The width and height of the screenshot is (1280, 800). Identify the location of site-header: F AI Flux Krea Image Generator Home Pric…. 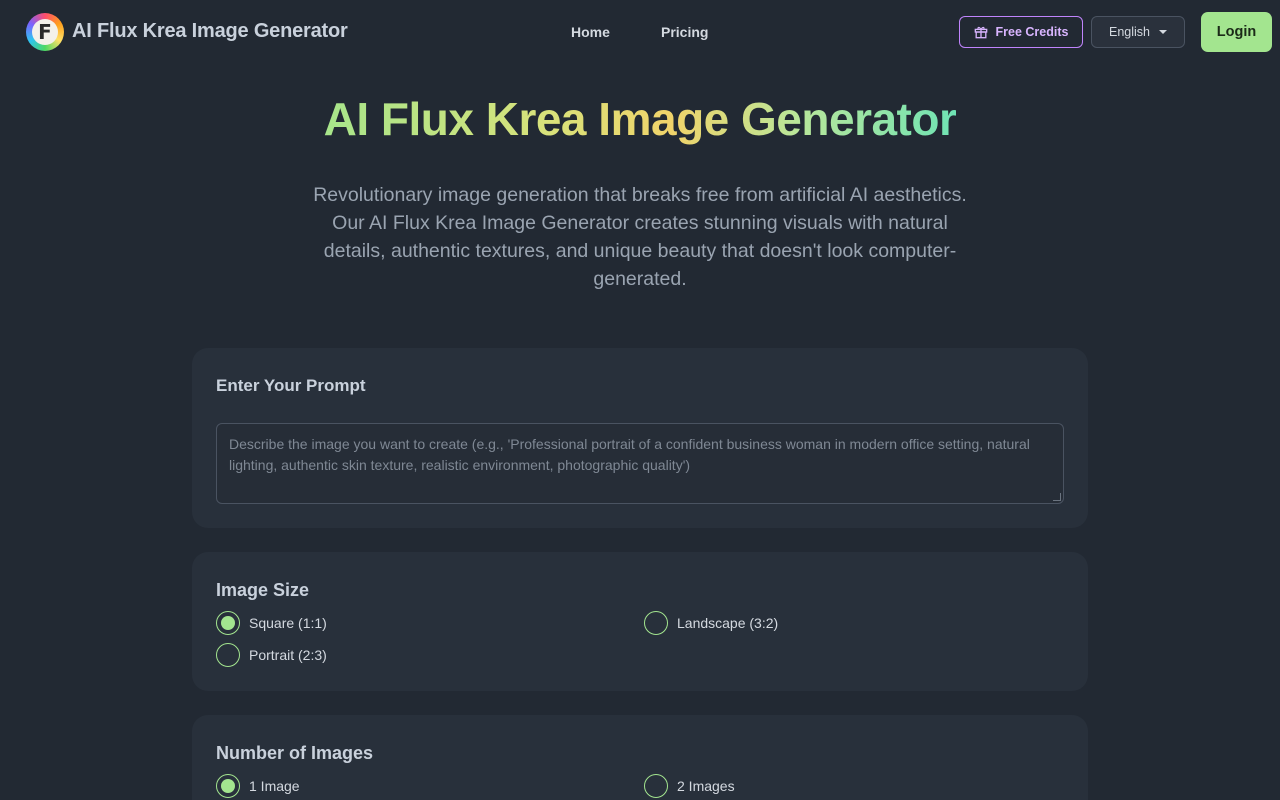
(640, 32).